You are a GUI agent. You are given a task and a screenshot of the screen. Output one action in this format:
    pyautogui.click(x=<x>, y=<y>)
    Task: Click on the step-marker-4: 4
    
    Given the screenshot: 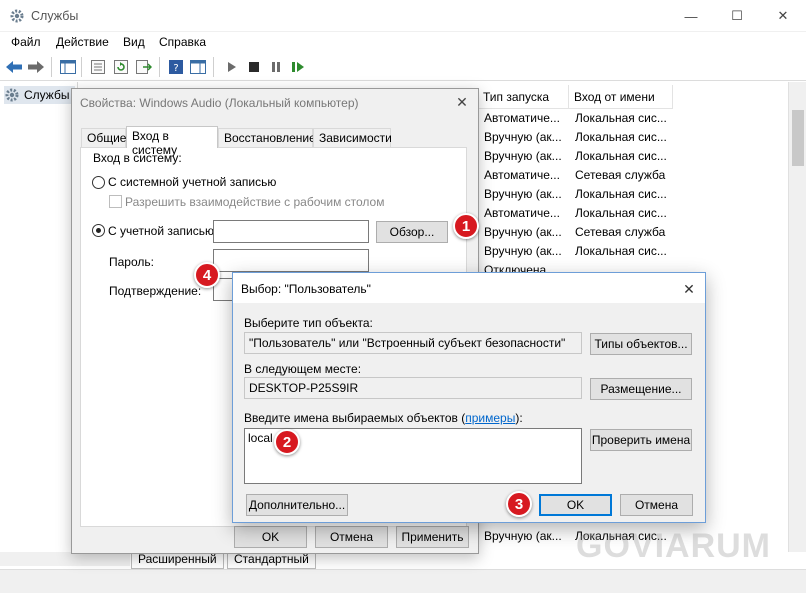 What is the action you would take?
    pyautogui.click(x=207, y=275)
    